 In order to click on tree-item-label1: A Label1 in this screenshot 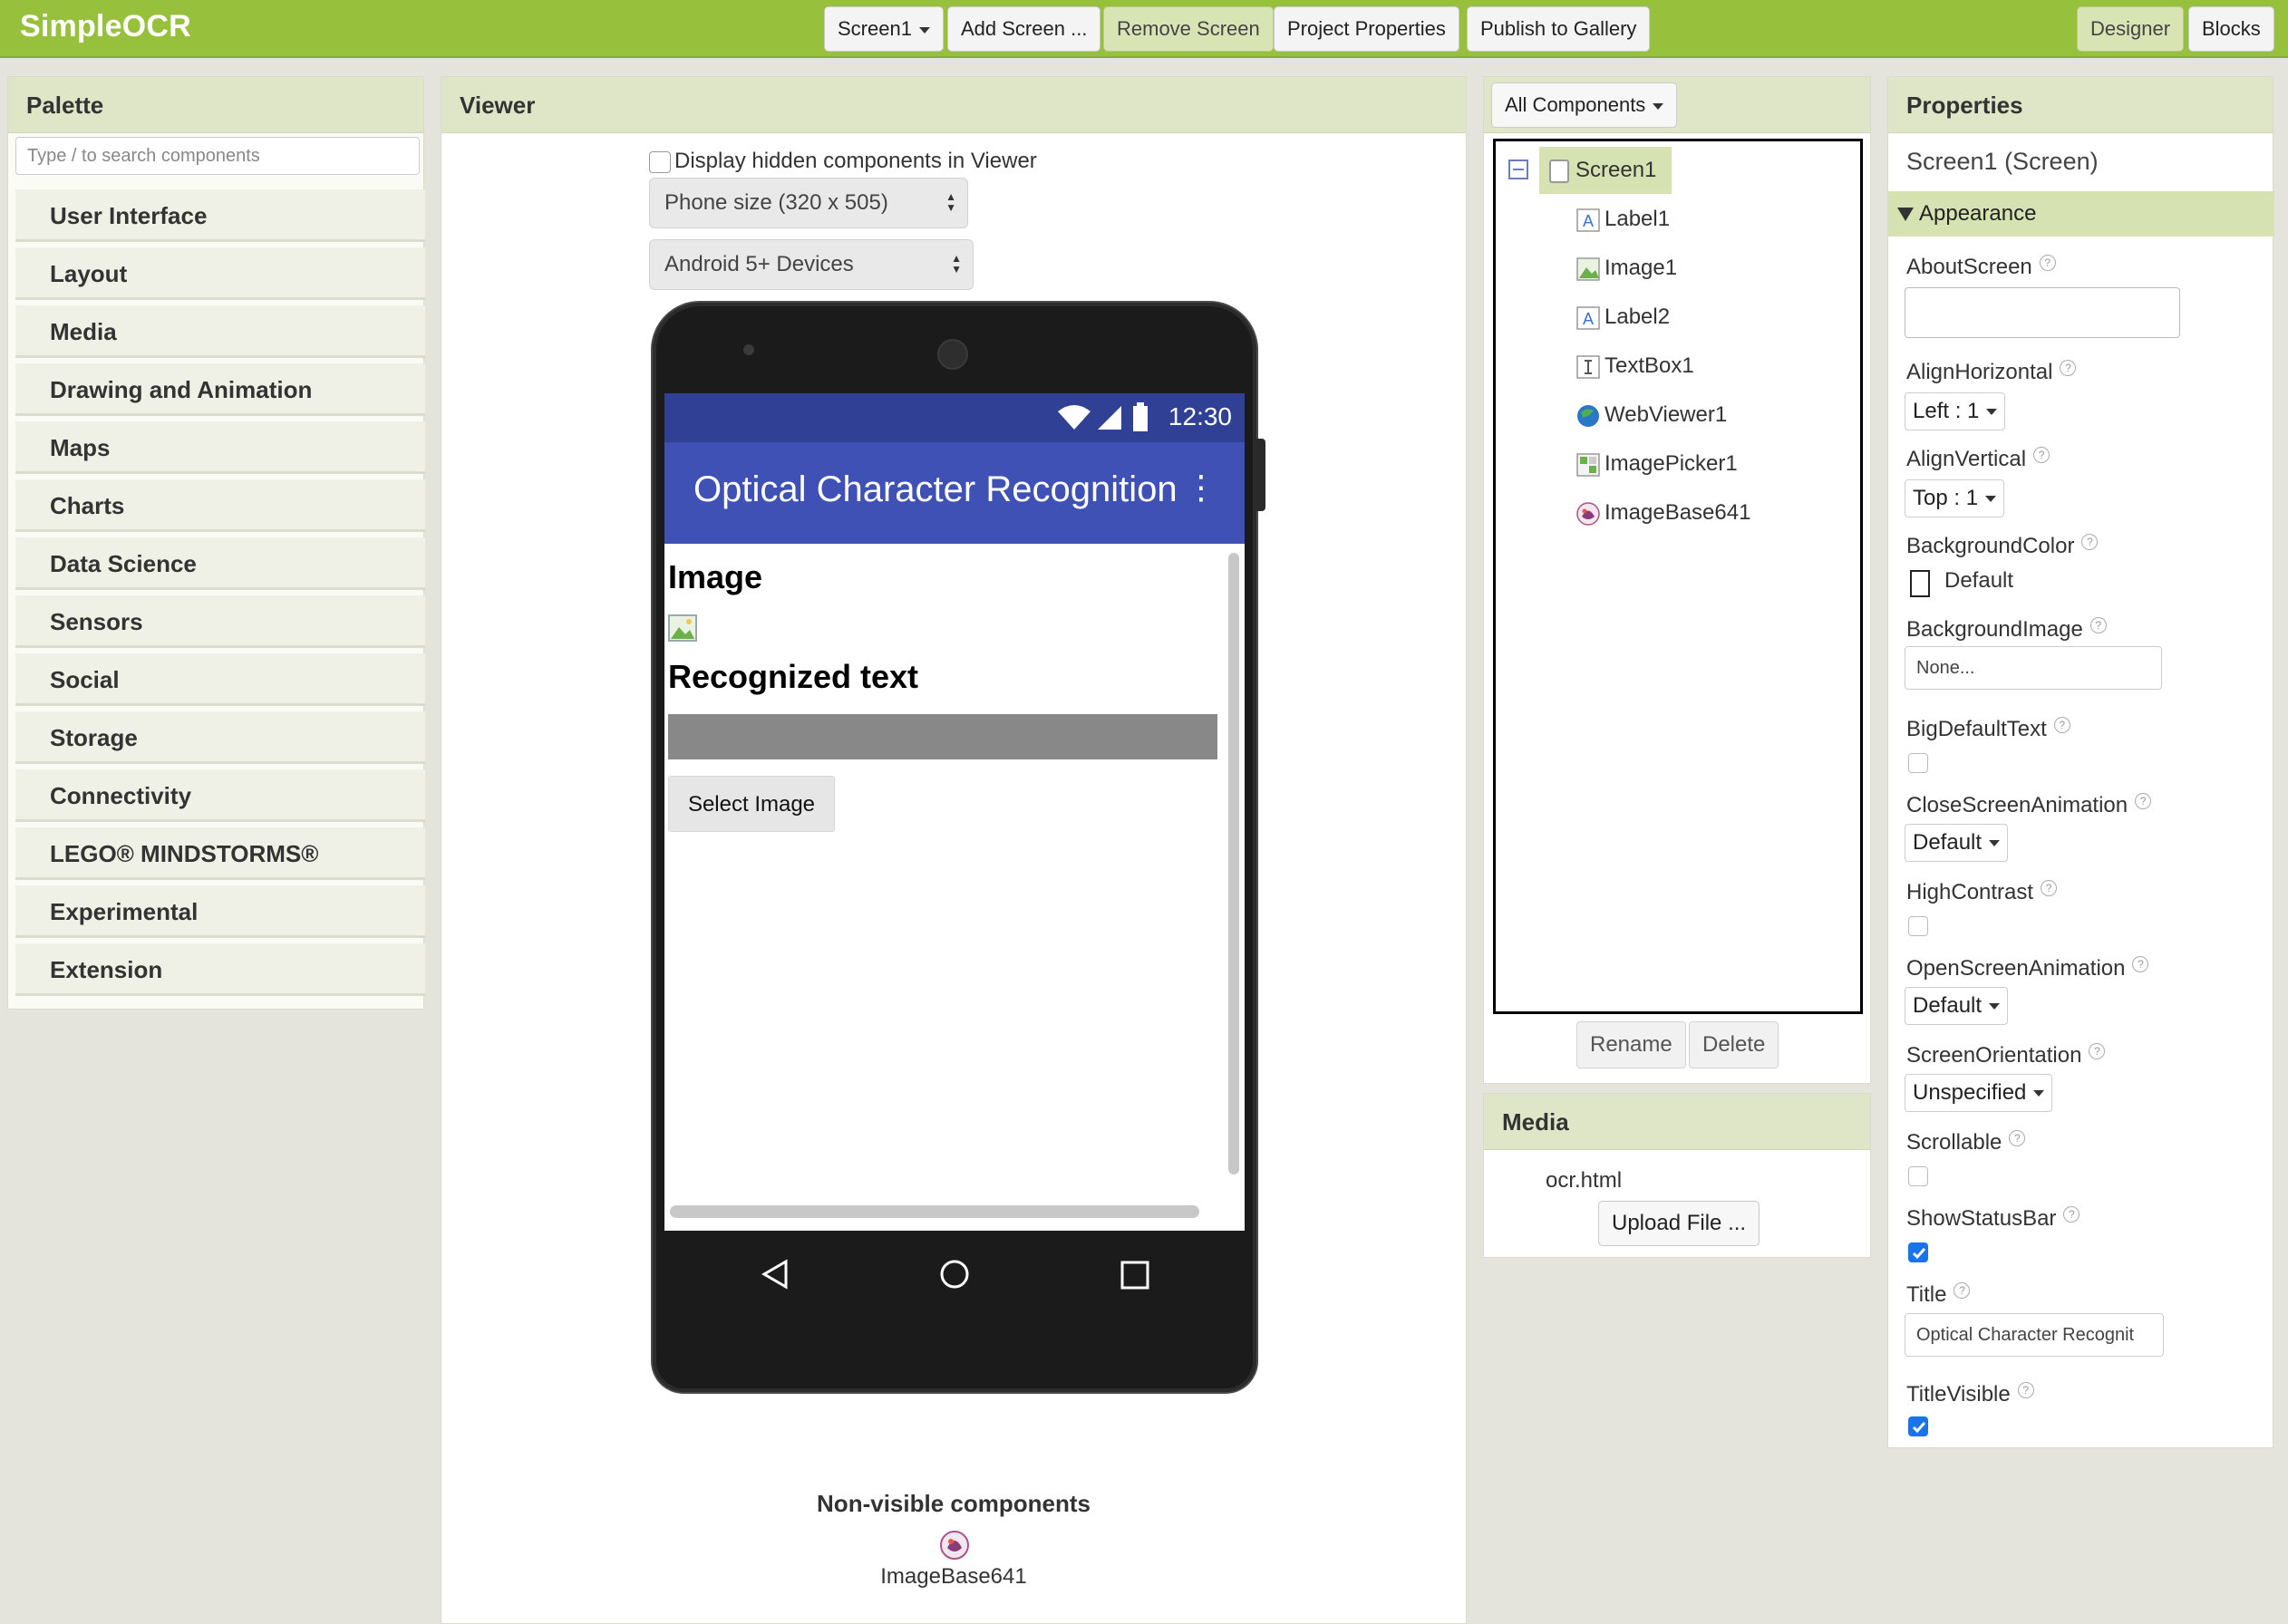, I will do `click(1622, 219)`.